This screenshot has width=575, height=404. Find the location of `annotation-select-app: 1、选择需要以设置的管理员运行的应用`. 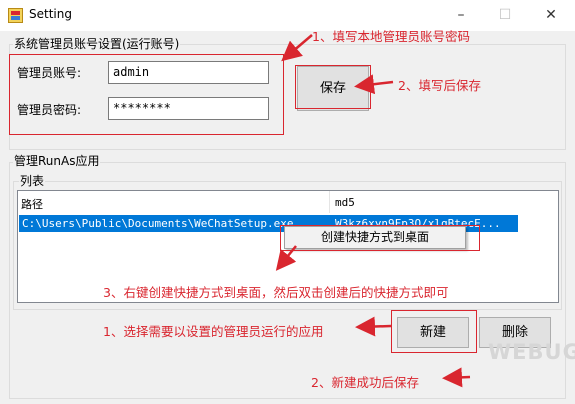

annotation-select-app: 1、选择需要以设置的管理员运行的应用 is located at coordinates (213, 331).